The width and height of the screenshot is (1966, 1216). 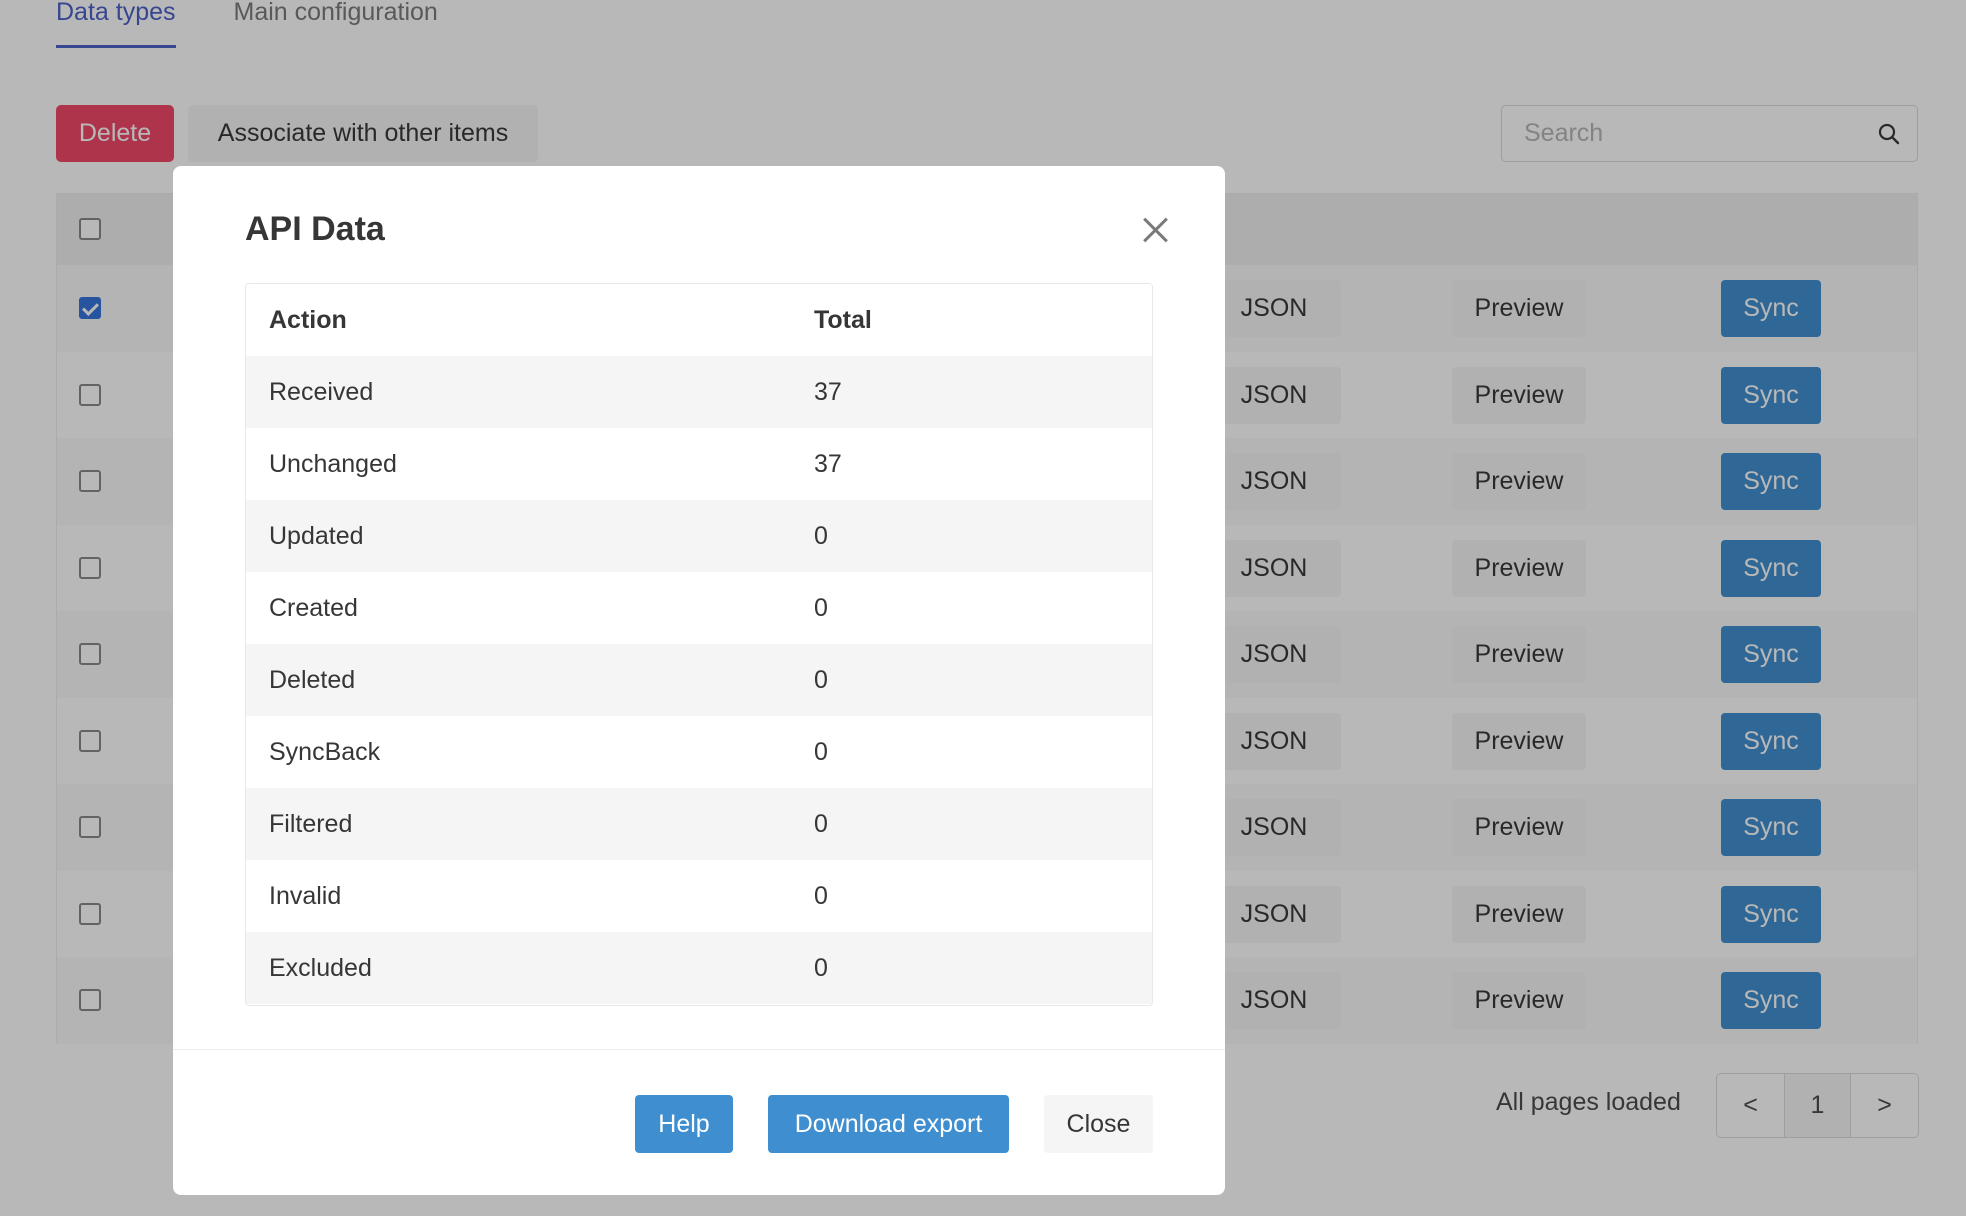 What do you see at coordinates (843, 319) in the screenshot?
I see `column-header-total: Total` at bounding box center [843, 319].